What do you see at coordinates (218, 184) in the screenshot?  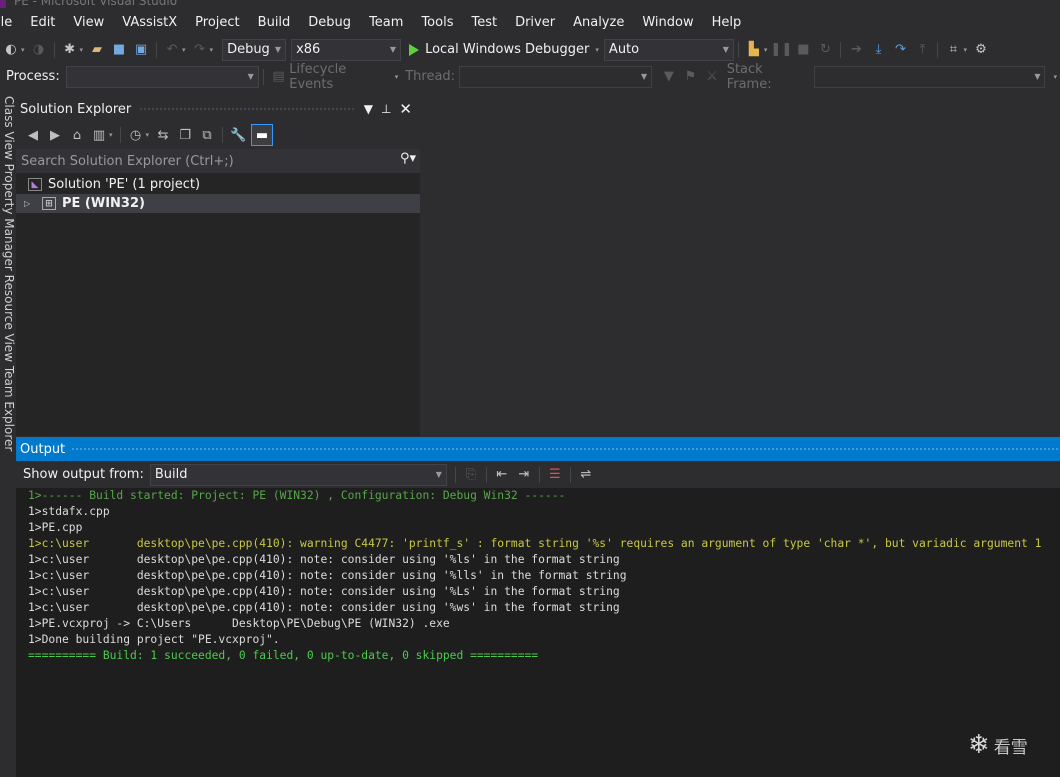 I see `solution-node: ◣ Solution 'PE' (1 project)` at bounding box center [218, 184].